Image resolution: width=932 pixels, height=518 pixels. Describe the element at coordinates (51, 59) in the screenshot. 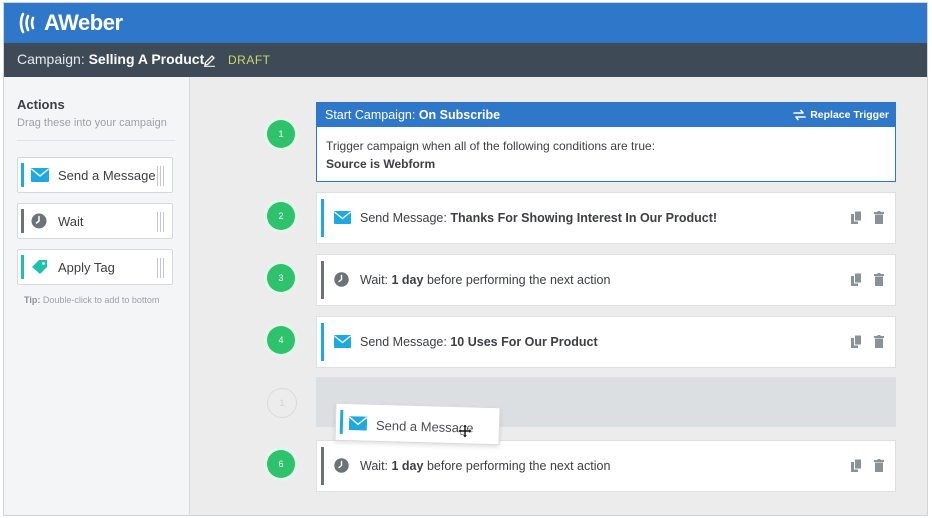

I see `campaign-label: Campaign:` at that location.